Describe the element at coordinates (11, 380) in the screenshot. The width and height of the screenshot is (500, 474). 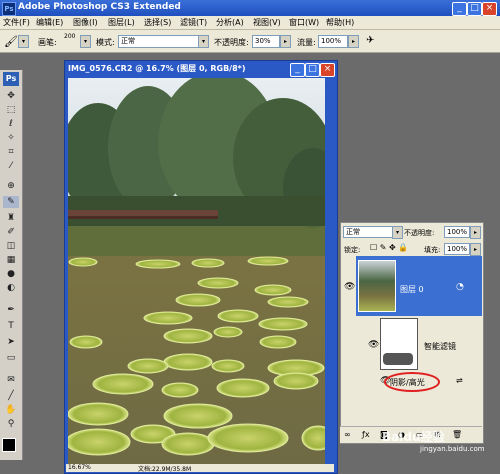
I see `notes-tool-icon: ✉` at that location.